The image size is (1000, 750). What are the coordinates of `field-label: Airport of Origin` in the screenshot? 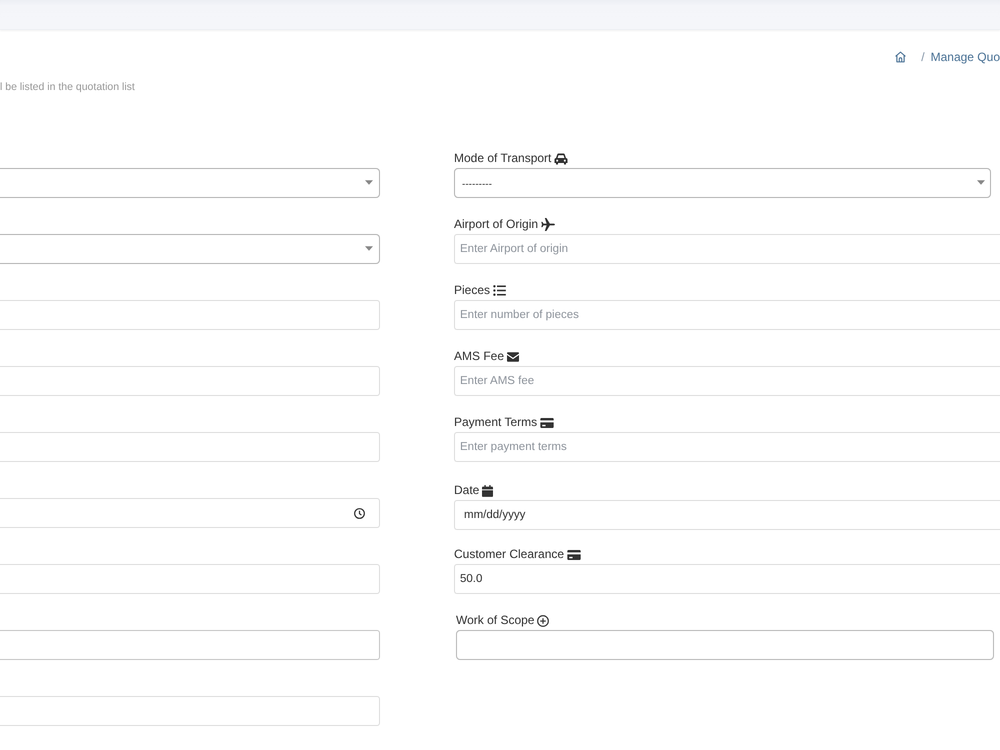 It's located at (496, 224).